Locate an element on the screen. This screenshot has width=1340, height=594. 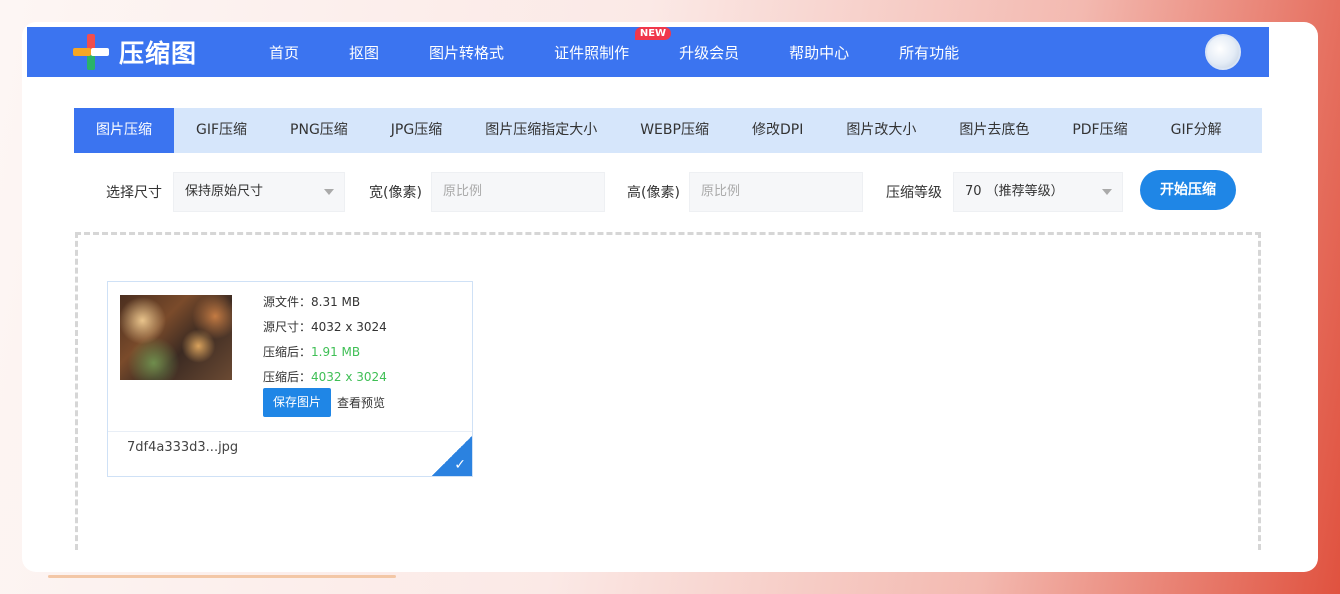
compressed-size-label: 压缩后： is located at coordinates (287, 352).